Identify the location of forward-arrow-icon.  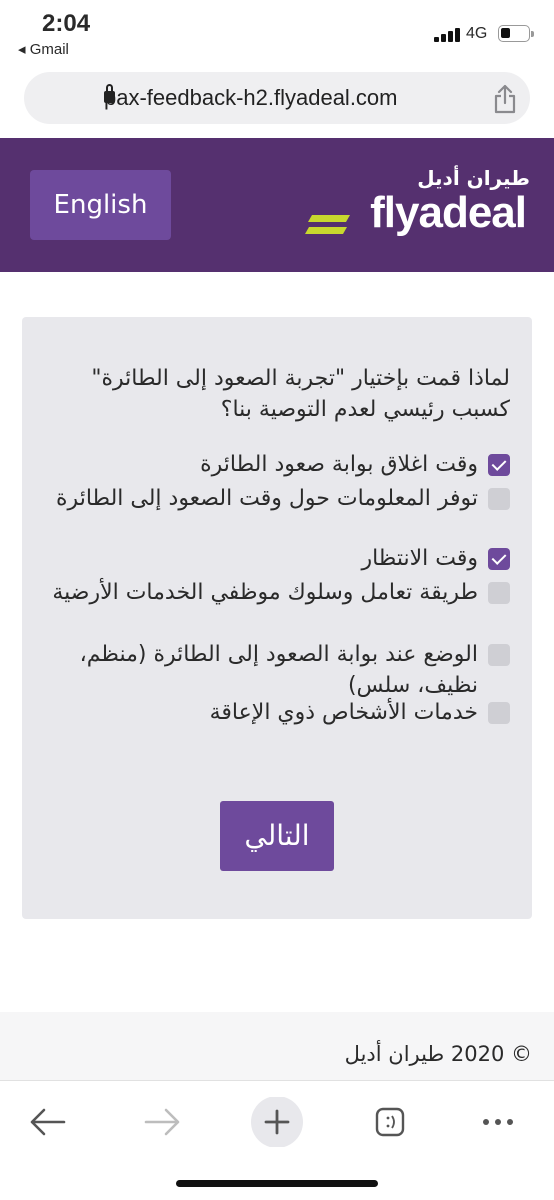
(162, 1122).